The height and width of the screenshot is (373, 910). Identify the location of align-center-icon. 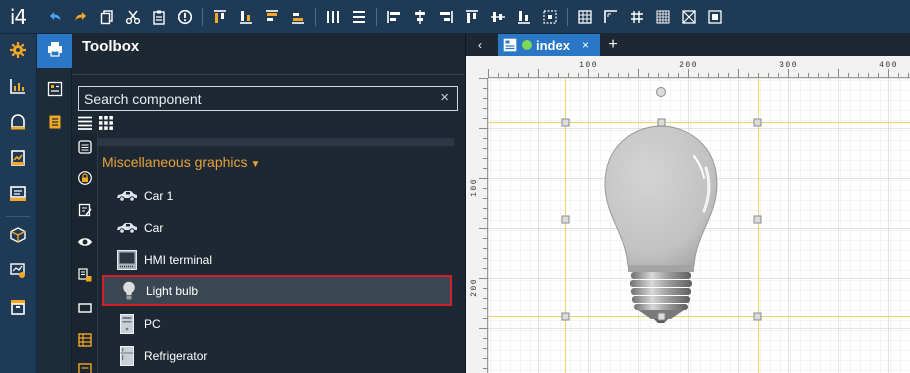
(420, 17).